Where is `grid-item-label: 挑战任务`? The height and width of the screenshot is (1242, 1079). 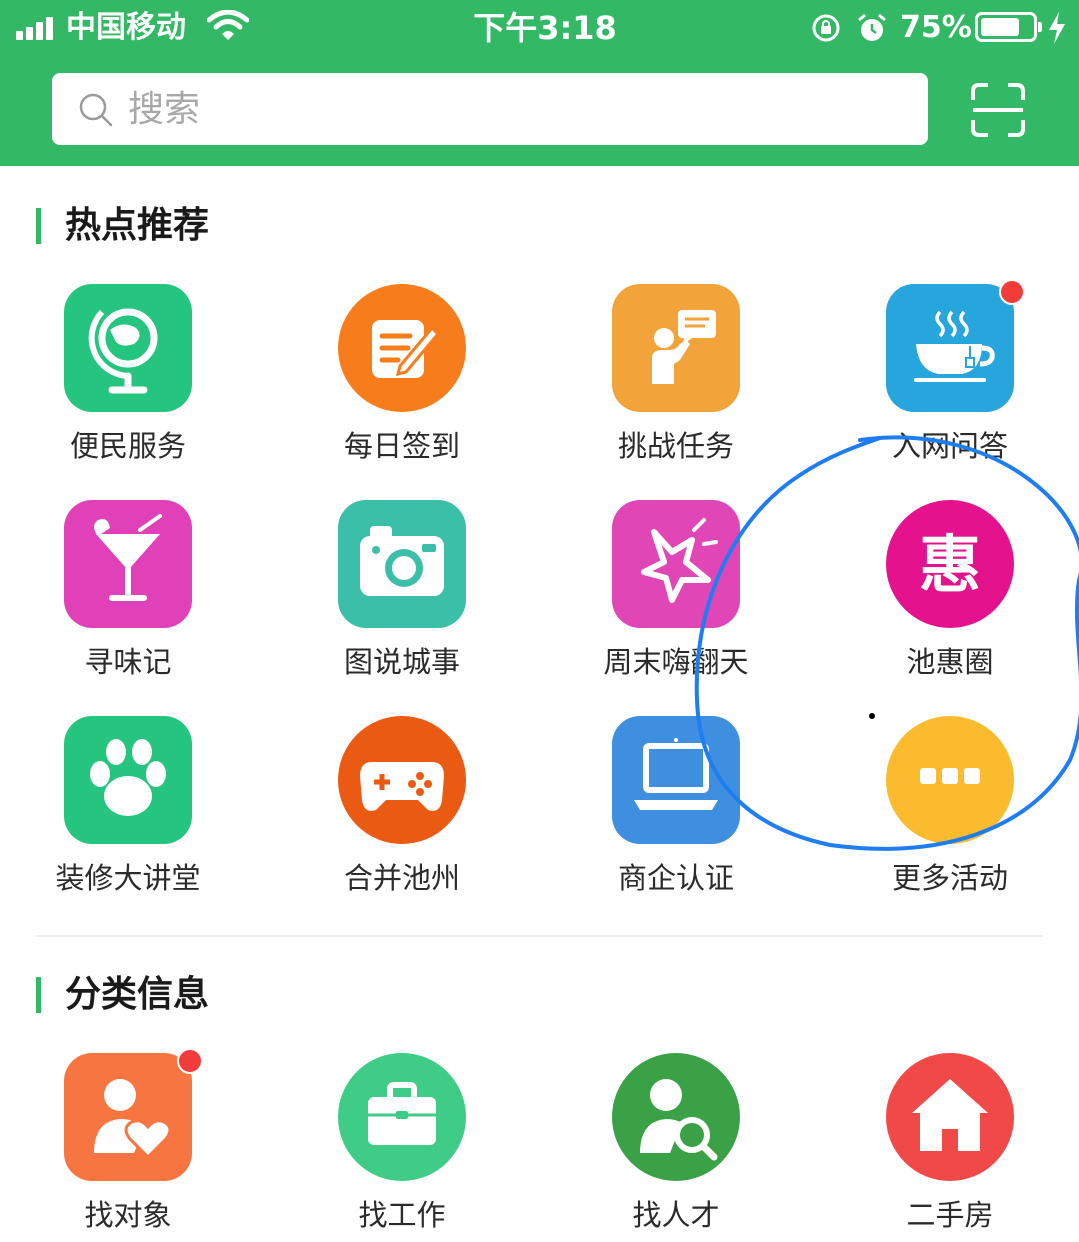 grid-item-label: 挑战任务 is located at coordinates (675, 446).